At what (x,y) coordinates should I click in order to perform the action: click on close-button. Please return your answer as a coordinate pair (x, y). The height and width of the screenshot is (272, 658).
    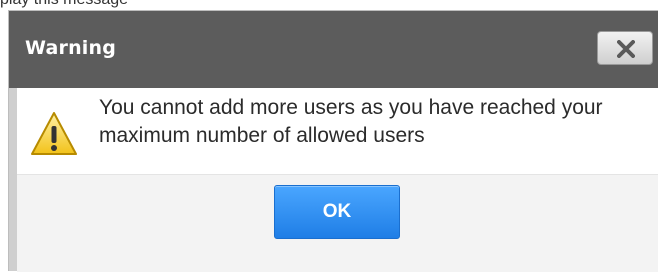
    Looking at the image, I should click on (625, 48).